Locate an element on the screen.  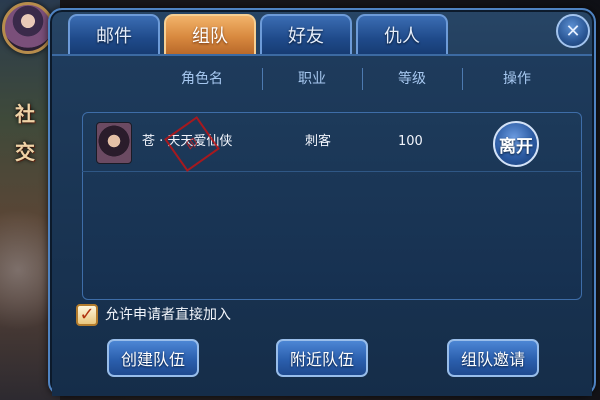
allow-direct-join-label: 允许申请者直接加入 is located at coordinates (168, 315).